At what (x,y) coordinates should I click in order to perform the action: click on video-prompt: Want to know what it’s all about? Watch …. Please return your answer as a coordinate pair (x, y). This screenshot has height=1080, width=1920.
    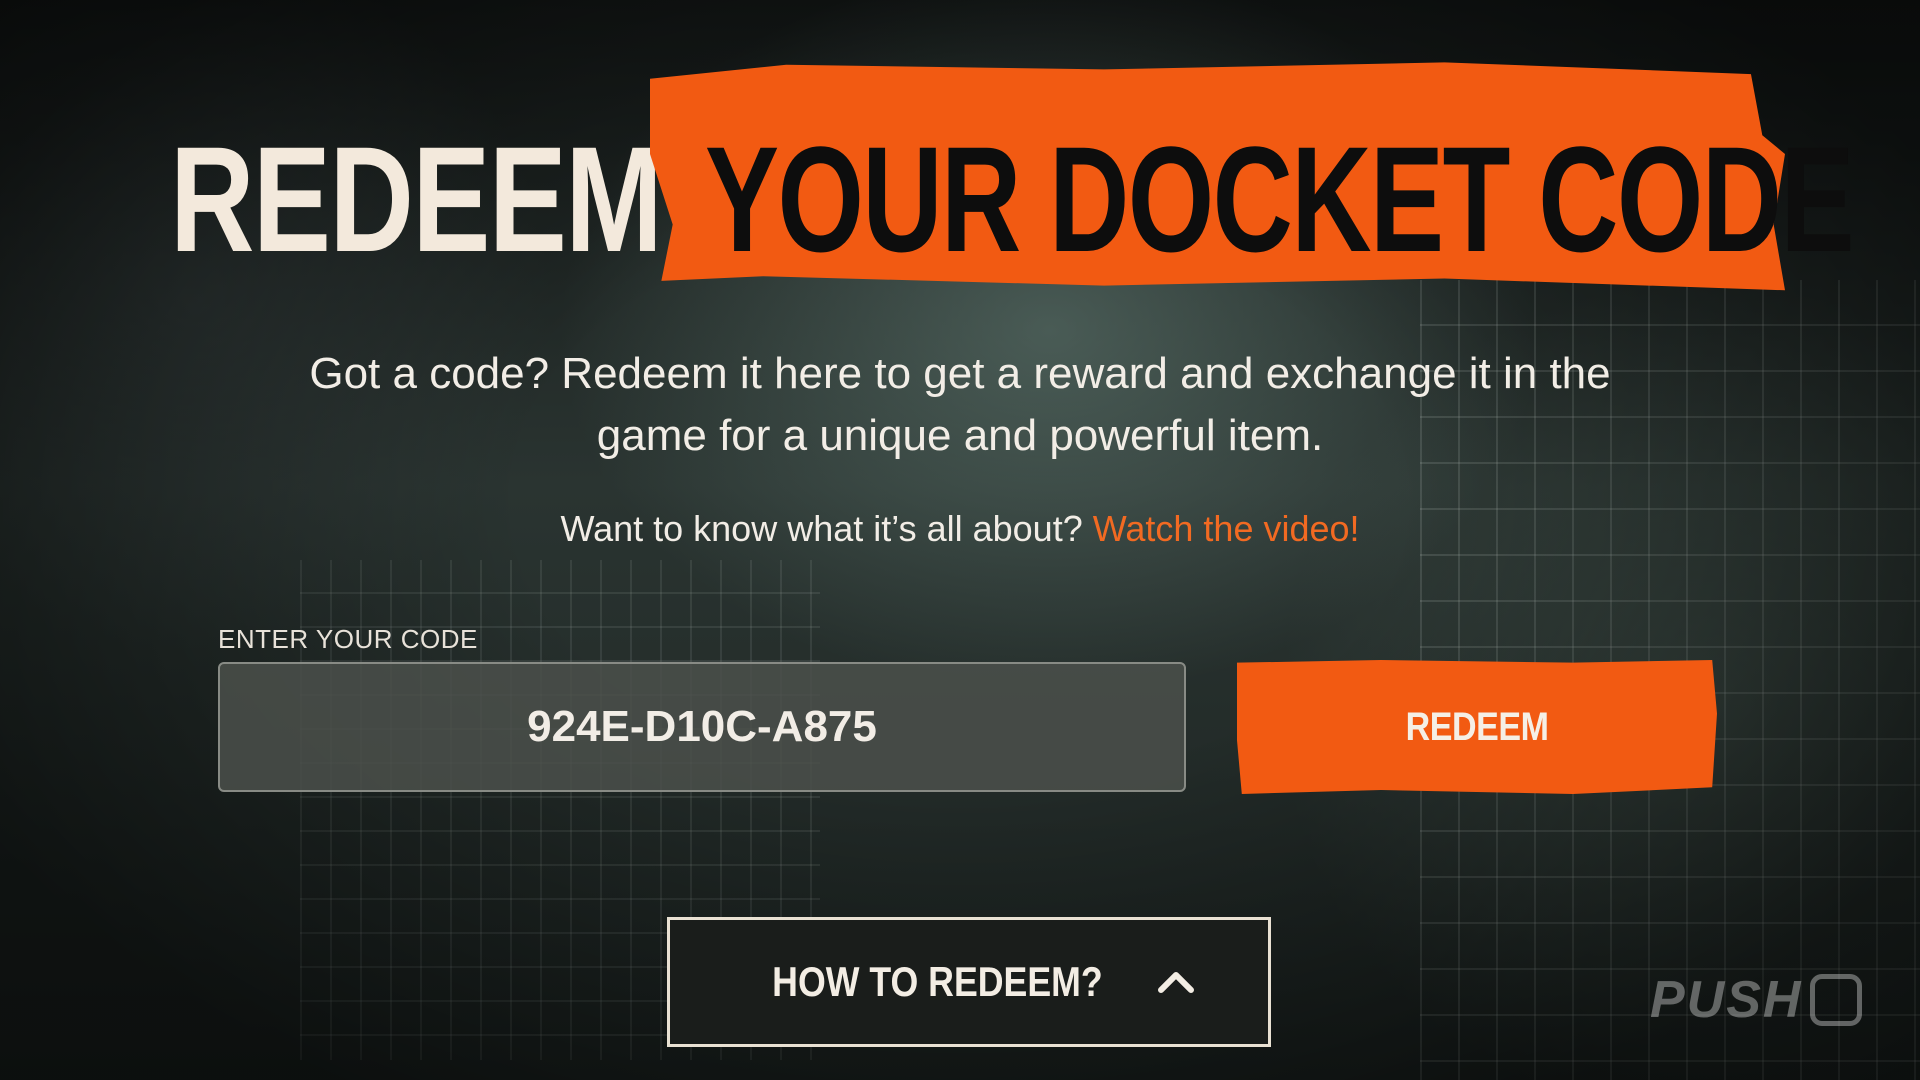
    Looking at the image, I should click on (960, 529).